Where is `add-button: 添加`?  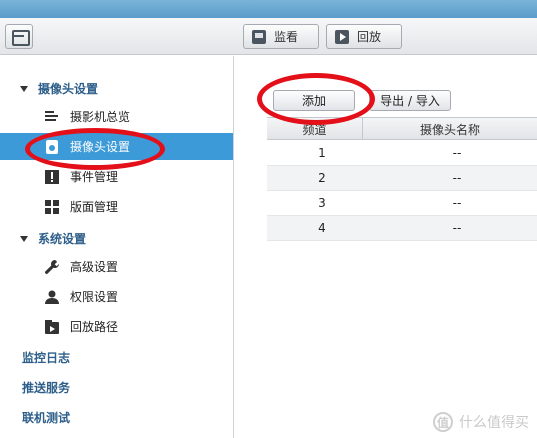
add-button: 添加 is located at coordinates (314, 100).